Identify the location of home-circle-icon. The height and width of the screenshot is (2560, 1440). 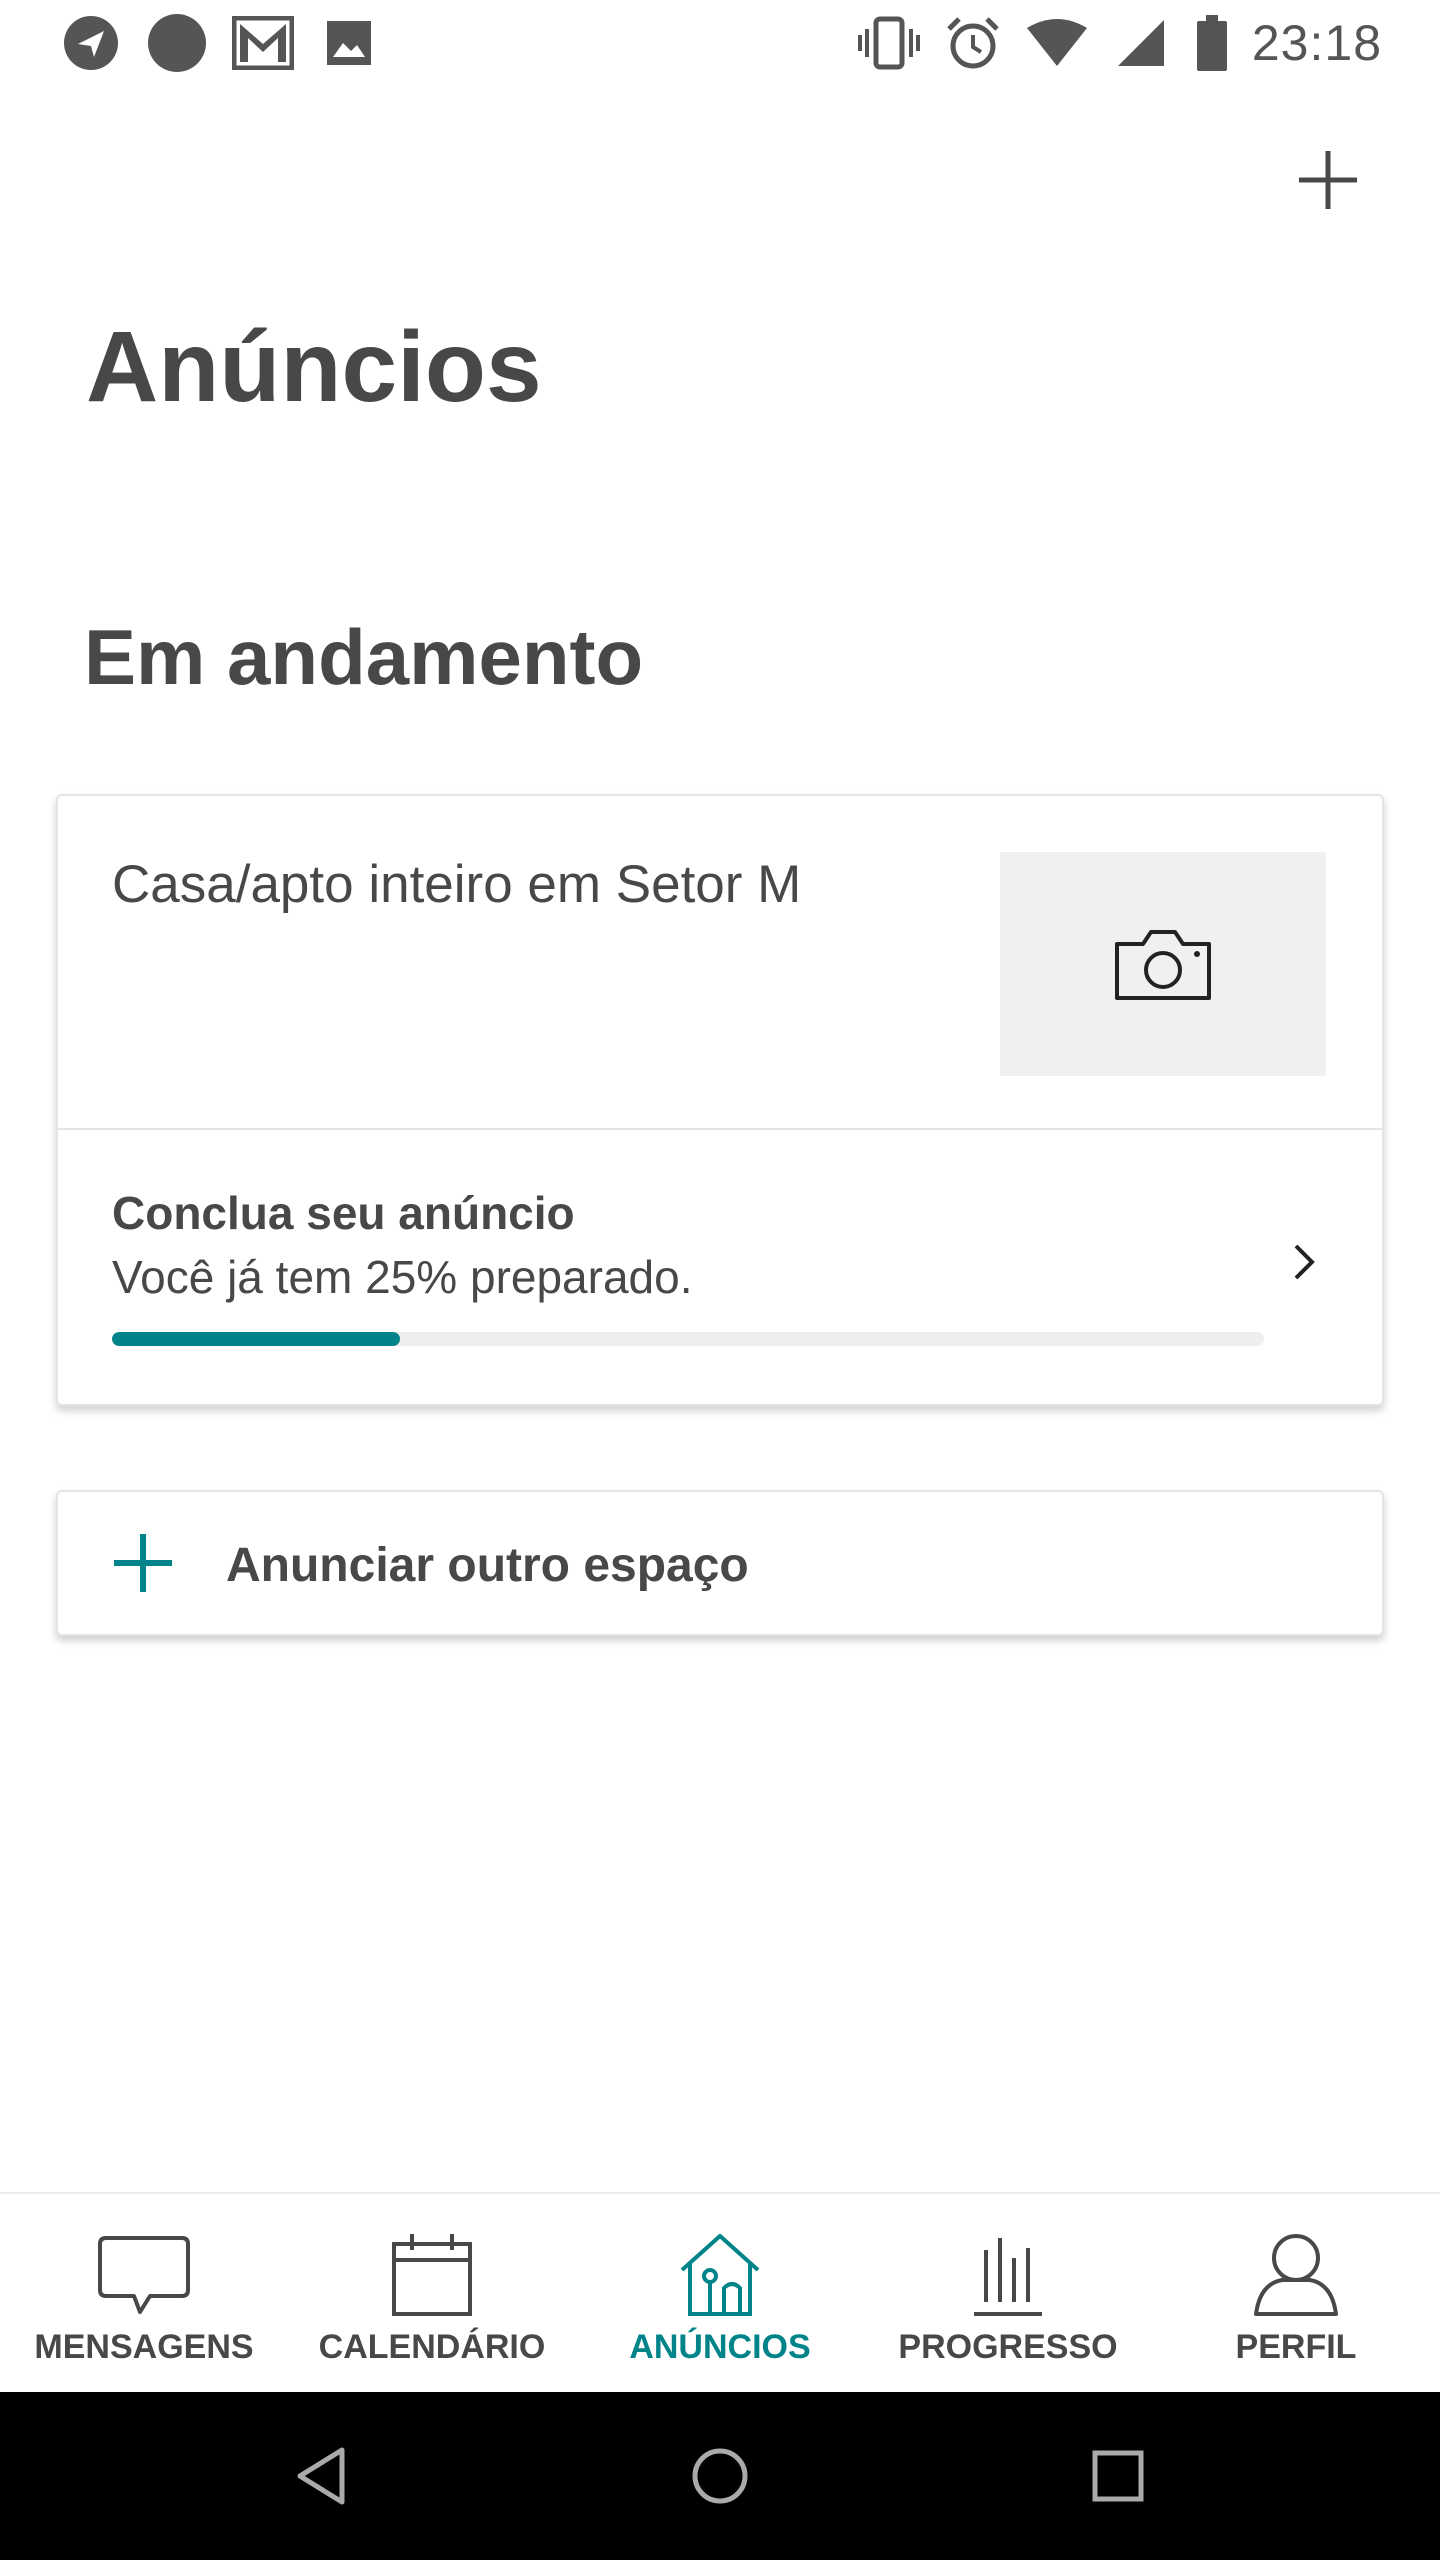
(720, 2476).